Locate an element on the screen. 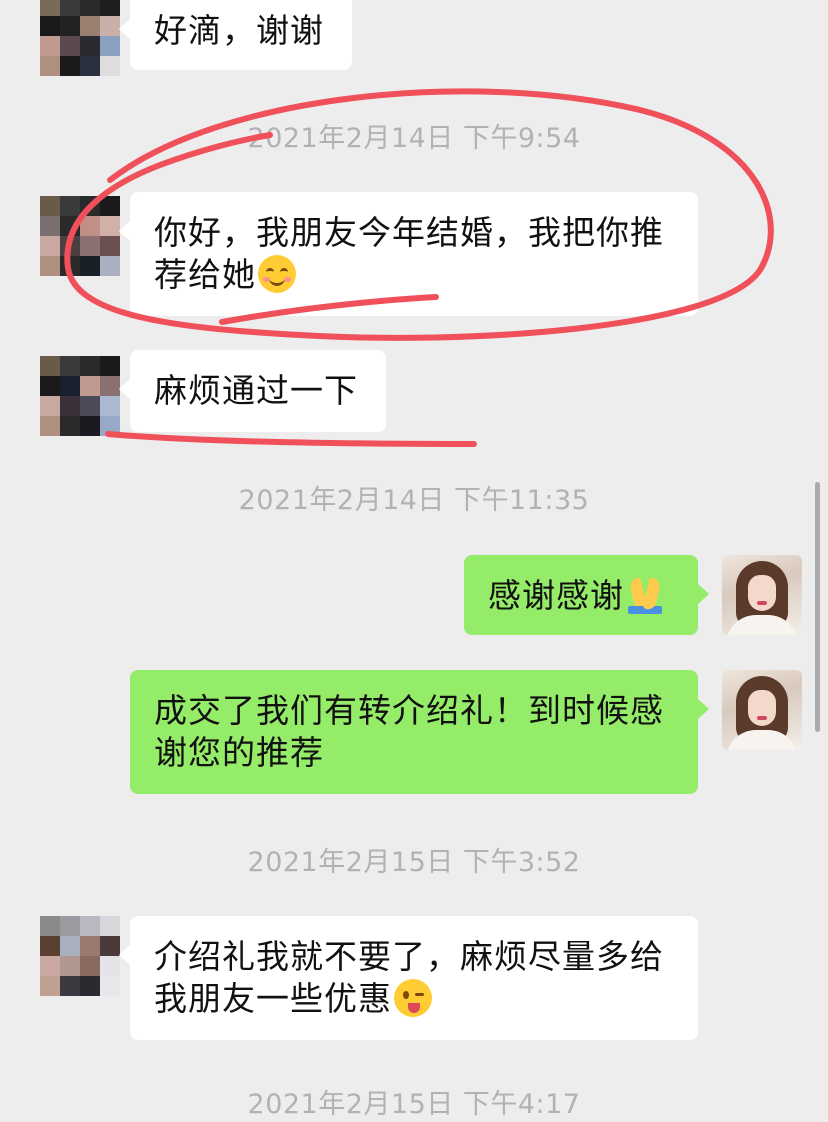 This screenshot has width=828, height=1122. scrollbar is located at coordinates (817, 607).